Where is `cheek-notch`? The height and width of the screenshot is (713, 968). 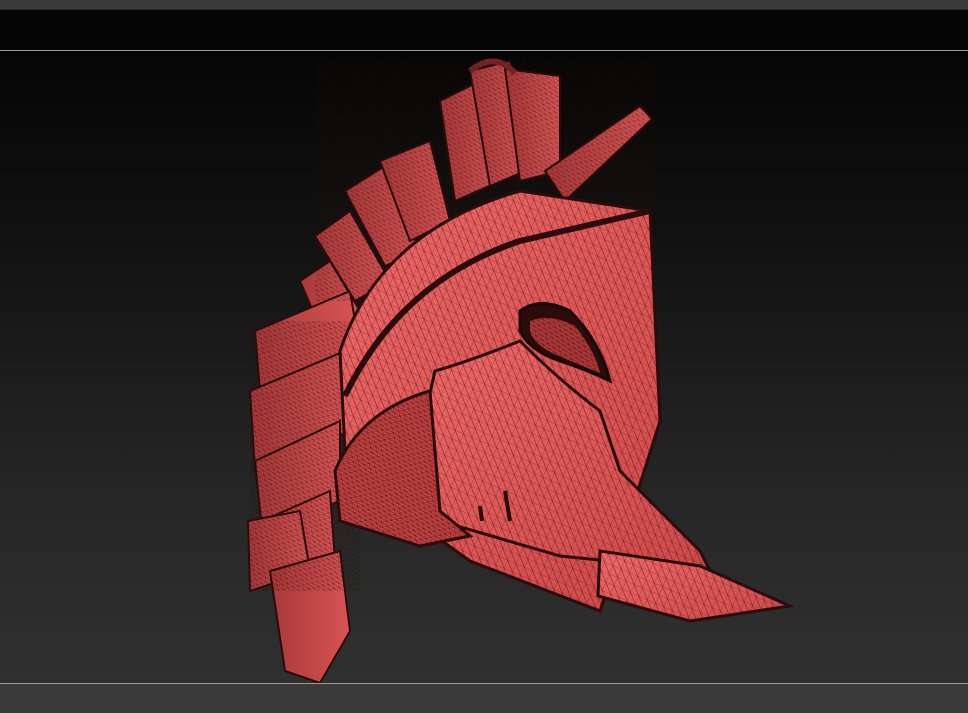 cheek-notch is located at coordinates (481, 513).